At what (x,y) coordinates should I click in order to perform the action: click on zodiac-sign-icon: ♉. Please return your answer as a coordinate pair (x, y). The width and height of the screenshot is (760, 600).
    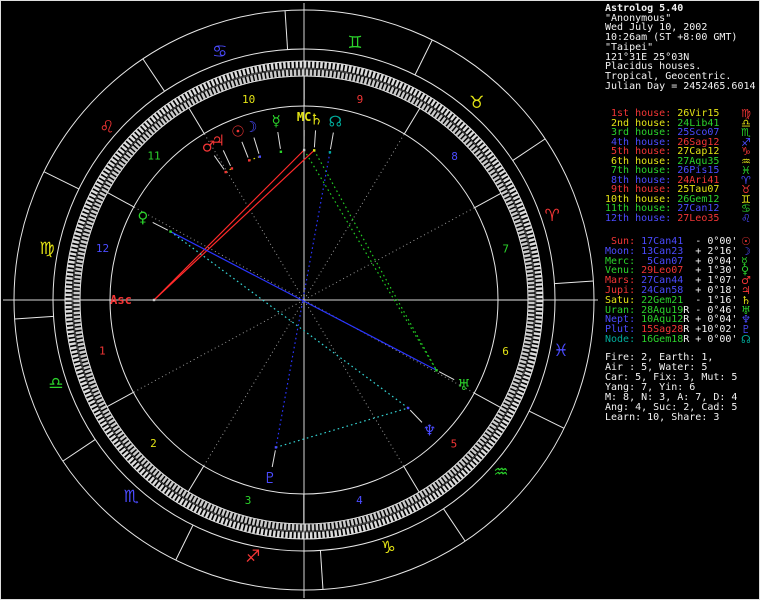
    Looking at the image, I should click on (476, 103).